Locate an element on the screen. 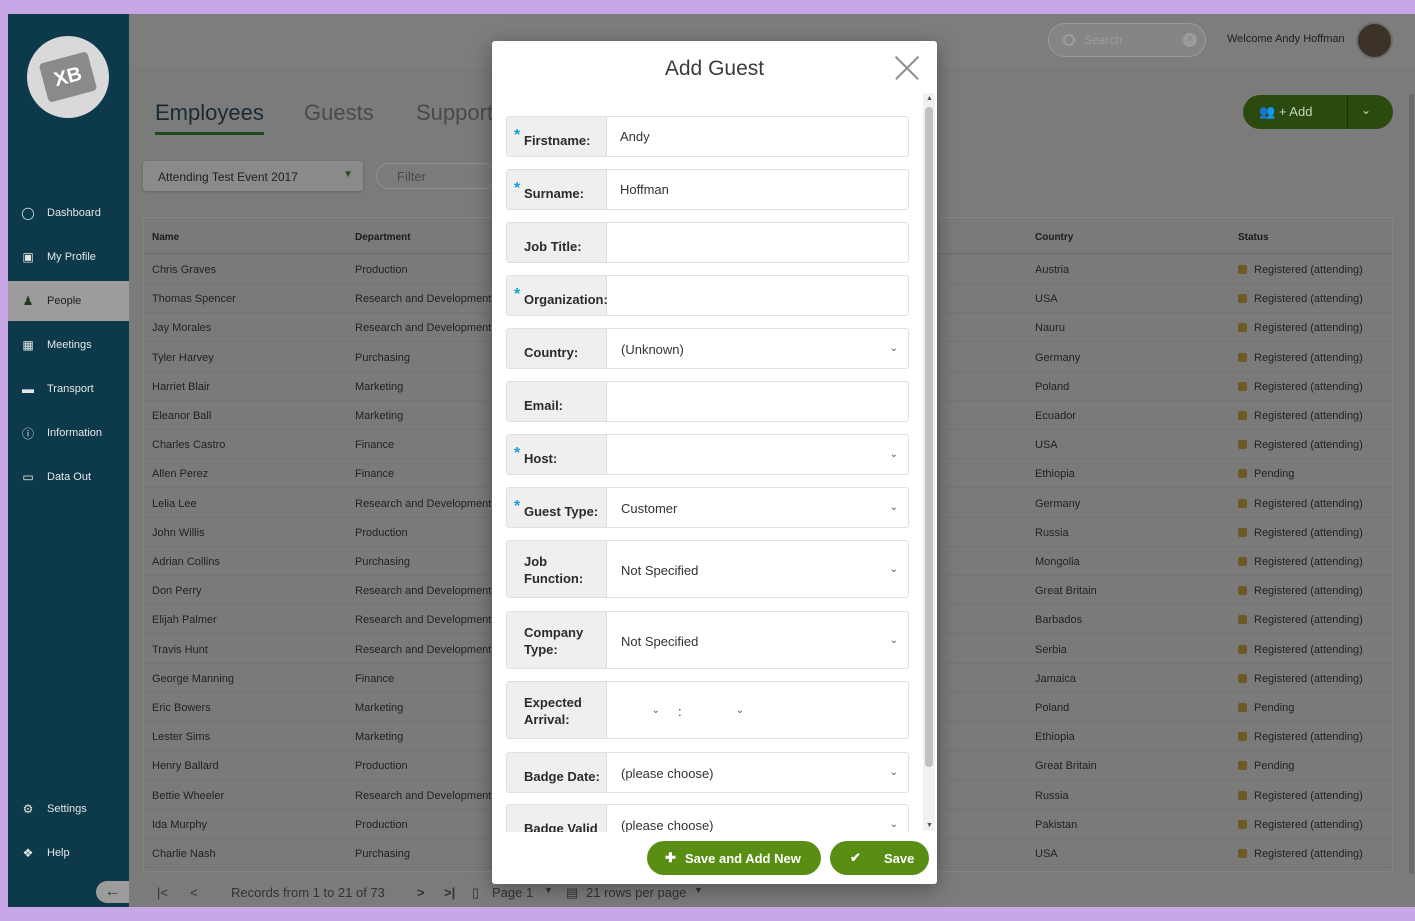 This screenshot has height=921, width=1415. search-placeholder: Search is located at coordinates (1103, 40).